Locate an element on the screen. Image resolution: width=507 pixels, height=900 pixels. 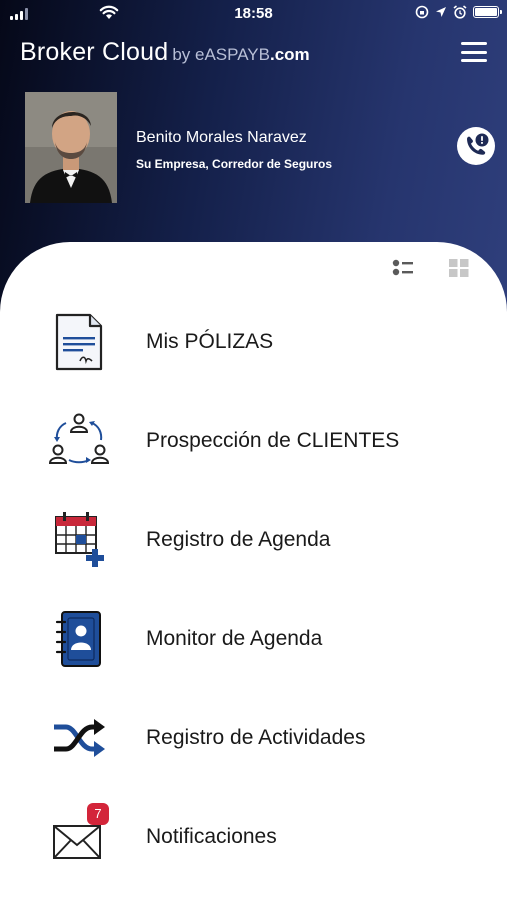
menu-item-notificaciones: 7 Notificaciones is located at coordinates (253, 836).